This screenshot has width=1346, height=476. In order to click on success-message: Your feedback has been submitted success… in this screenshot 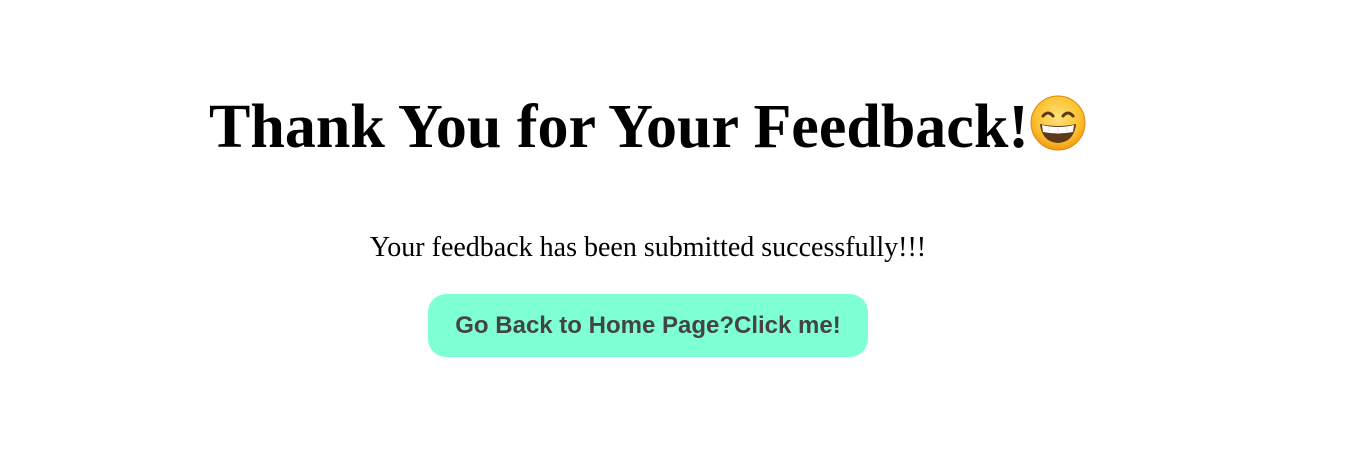, I will do `click(648, 247)`.